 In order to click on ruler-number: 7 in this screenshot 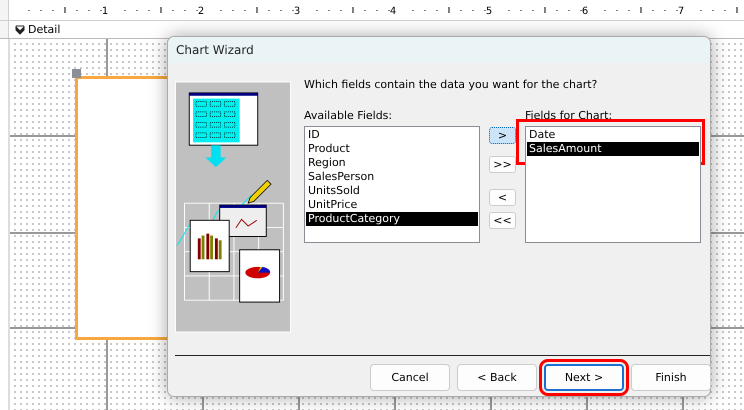, I will do `click(681, 11)`.